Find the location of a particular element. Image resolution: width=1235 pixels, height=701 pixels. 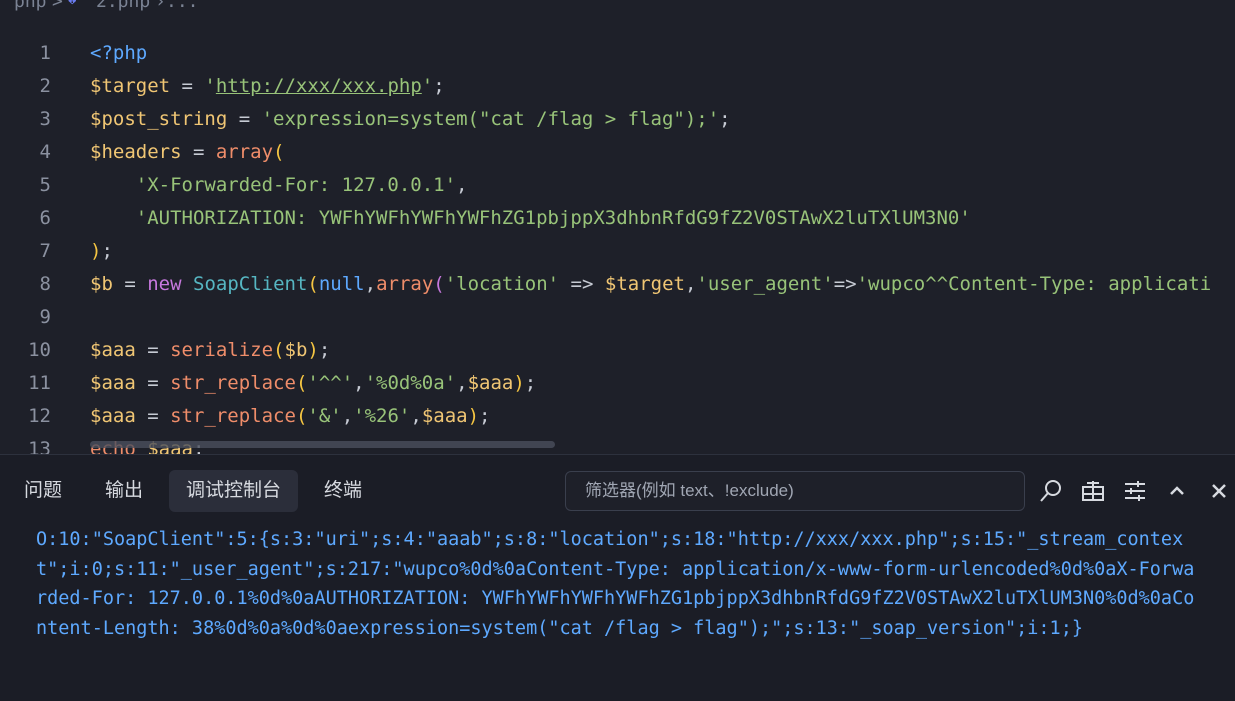

line-number: 10 is located at coordinates (39, 350).